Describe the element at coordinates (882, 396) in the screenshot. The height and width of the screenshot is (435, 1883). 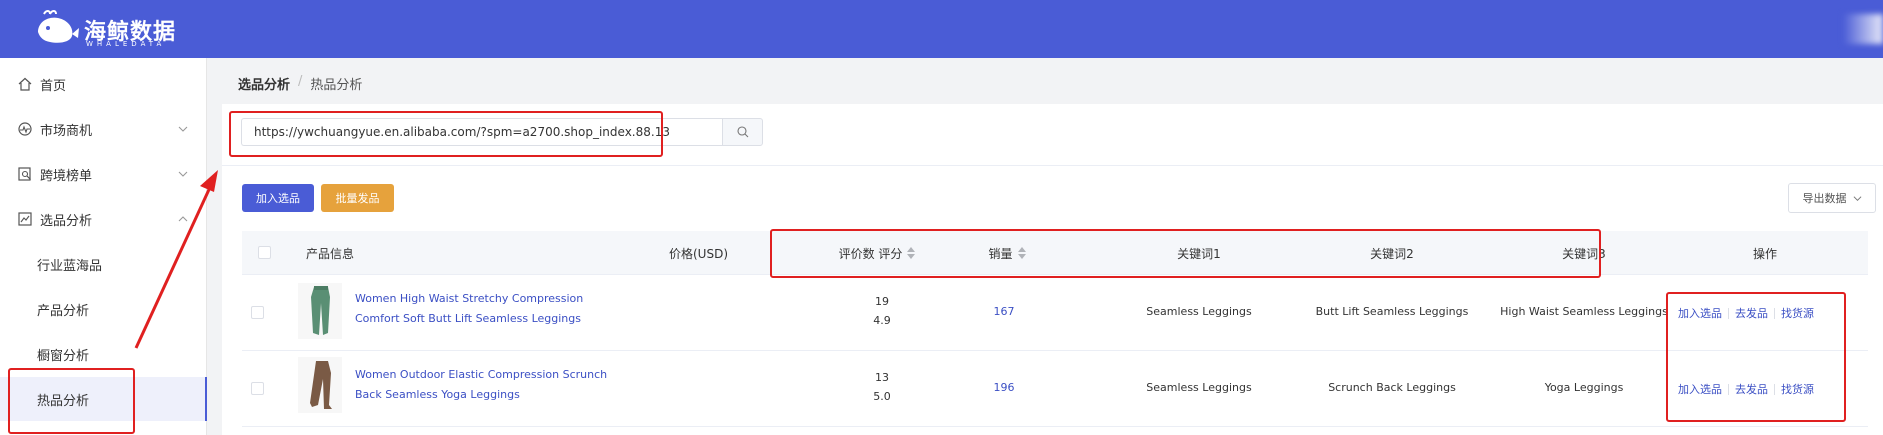
I see `rating: 5.0` at that location.